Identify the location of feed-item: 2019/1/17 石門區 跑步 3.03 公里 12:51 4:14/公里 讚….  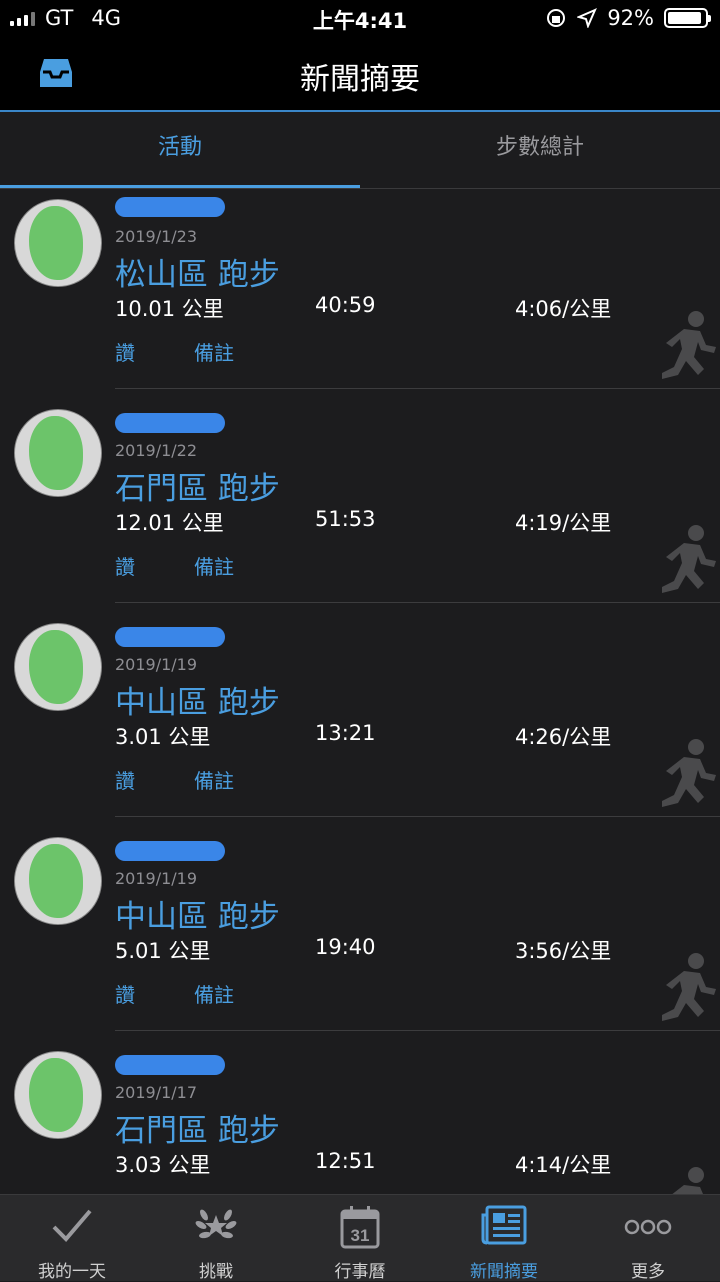
(360, 1112).